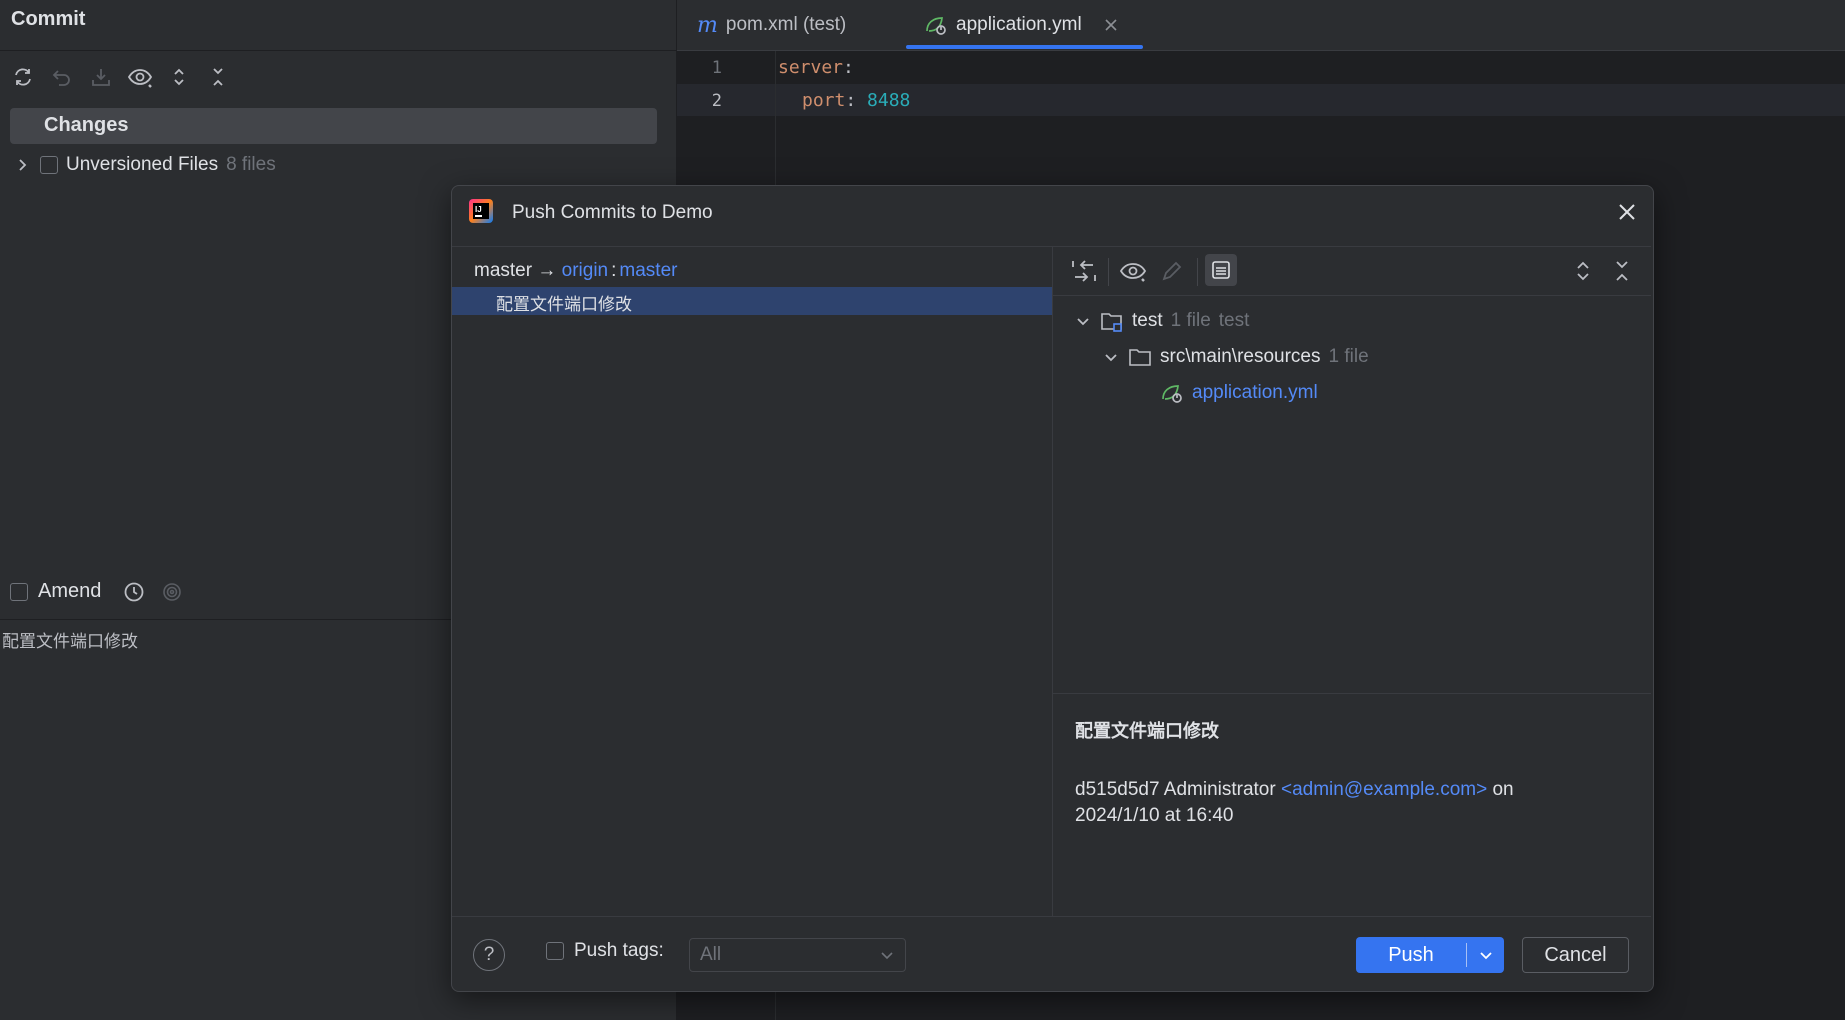 Image resolution: width=1845 pixels, height=1020 pixels. What do you see at coordinates (22, 165) in the screenshot?
I see `chevron-right-icon` at bounding box center [22, 165].